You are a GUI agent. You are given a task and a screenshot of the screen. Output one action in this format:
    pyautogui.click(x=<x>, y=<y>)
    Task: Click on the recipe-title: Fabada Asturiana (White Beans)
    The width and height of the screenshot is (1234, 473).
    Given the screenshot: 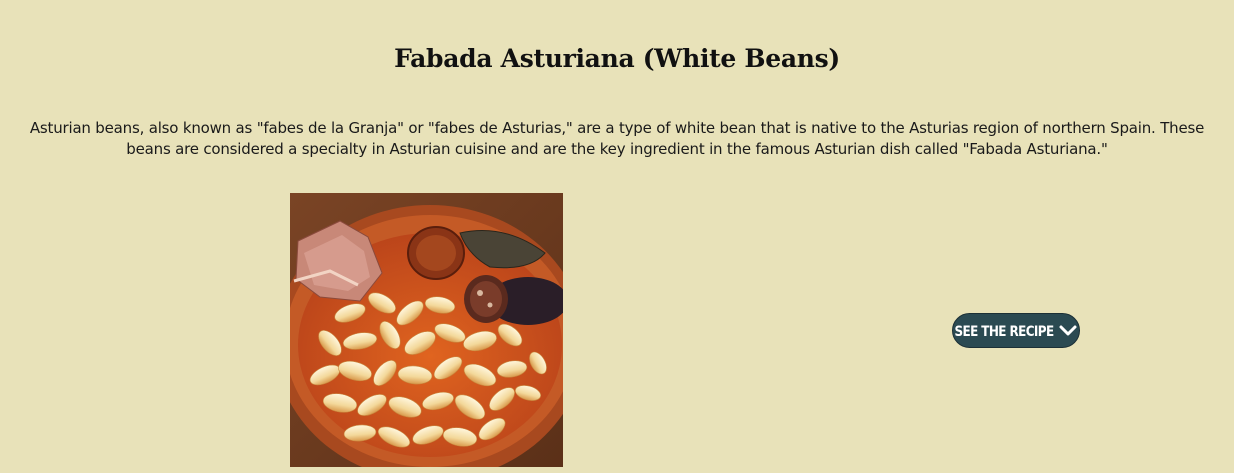 What is the action you would take?
    pyautogui.click(x=617, y=58)
    